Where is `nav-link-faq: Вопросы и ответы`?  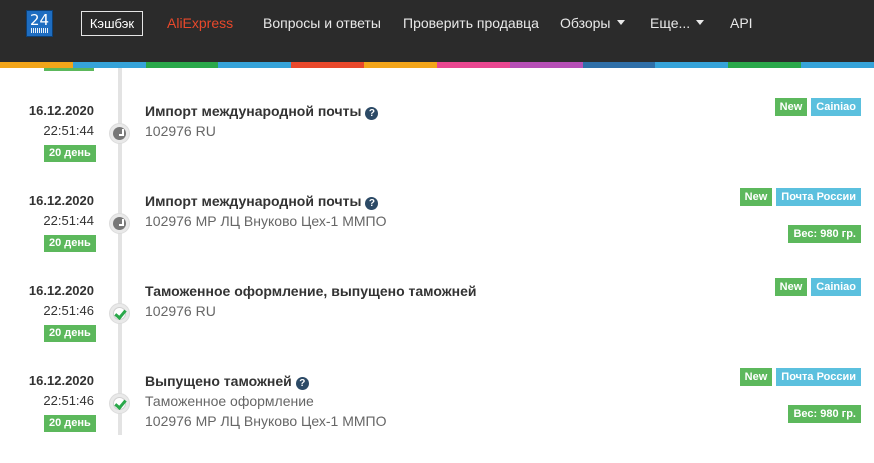
nav-link-faq: Вопросы и ответы is located at coordinates (322, 23).